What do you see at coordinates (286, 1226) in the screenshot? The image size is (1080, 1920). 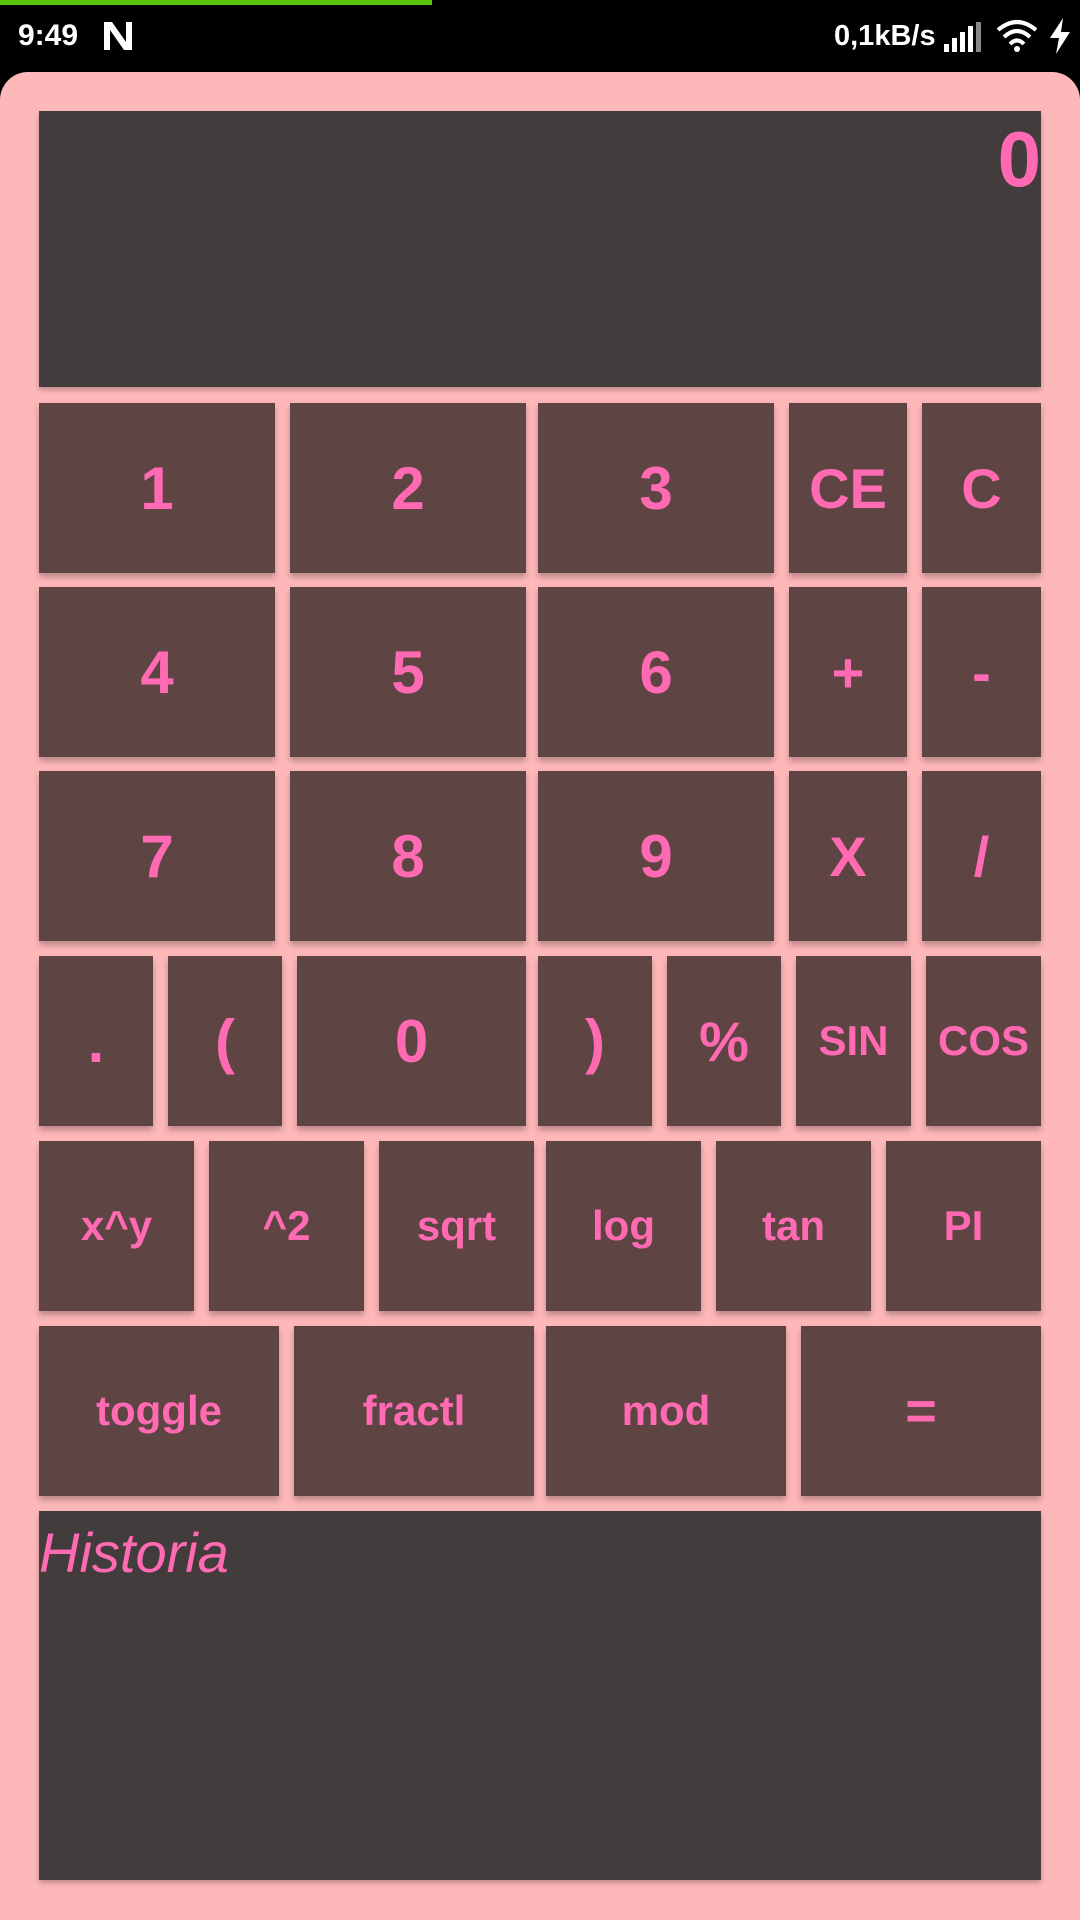 I see `square-button: ^2` at bounding box center [286, 1226].